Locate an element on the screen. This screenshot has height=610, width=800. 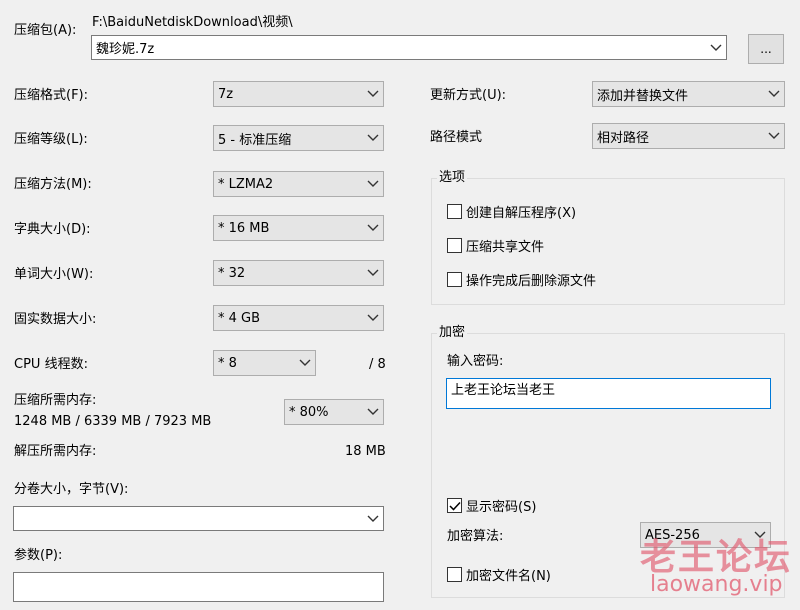
shared-checkbox: 压缩共享文件 is located at coordinates (495, 245).